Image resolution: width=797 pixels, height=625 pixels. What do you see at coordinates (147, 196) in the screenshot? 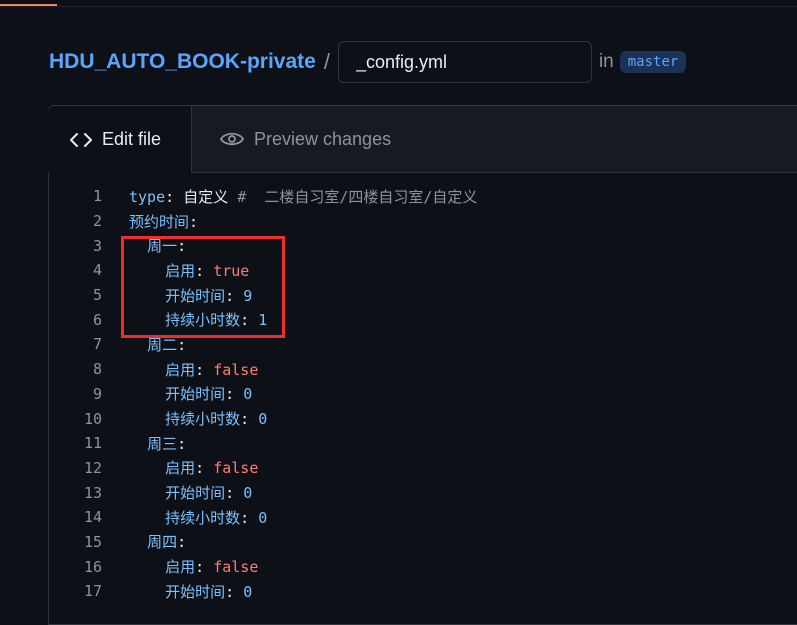
I see `yaml-key: type` at bounding box center [147, 196].